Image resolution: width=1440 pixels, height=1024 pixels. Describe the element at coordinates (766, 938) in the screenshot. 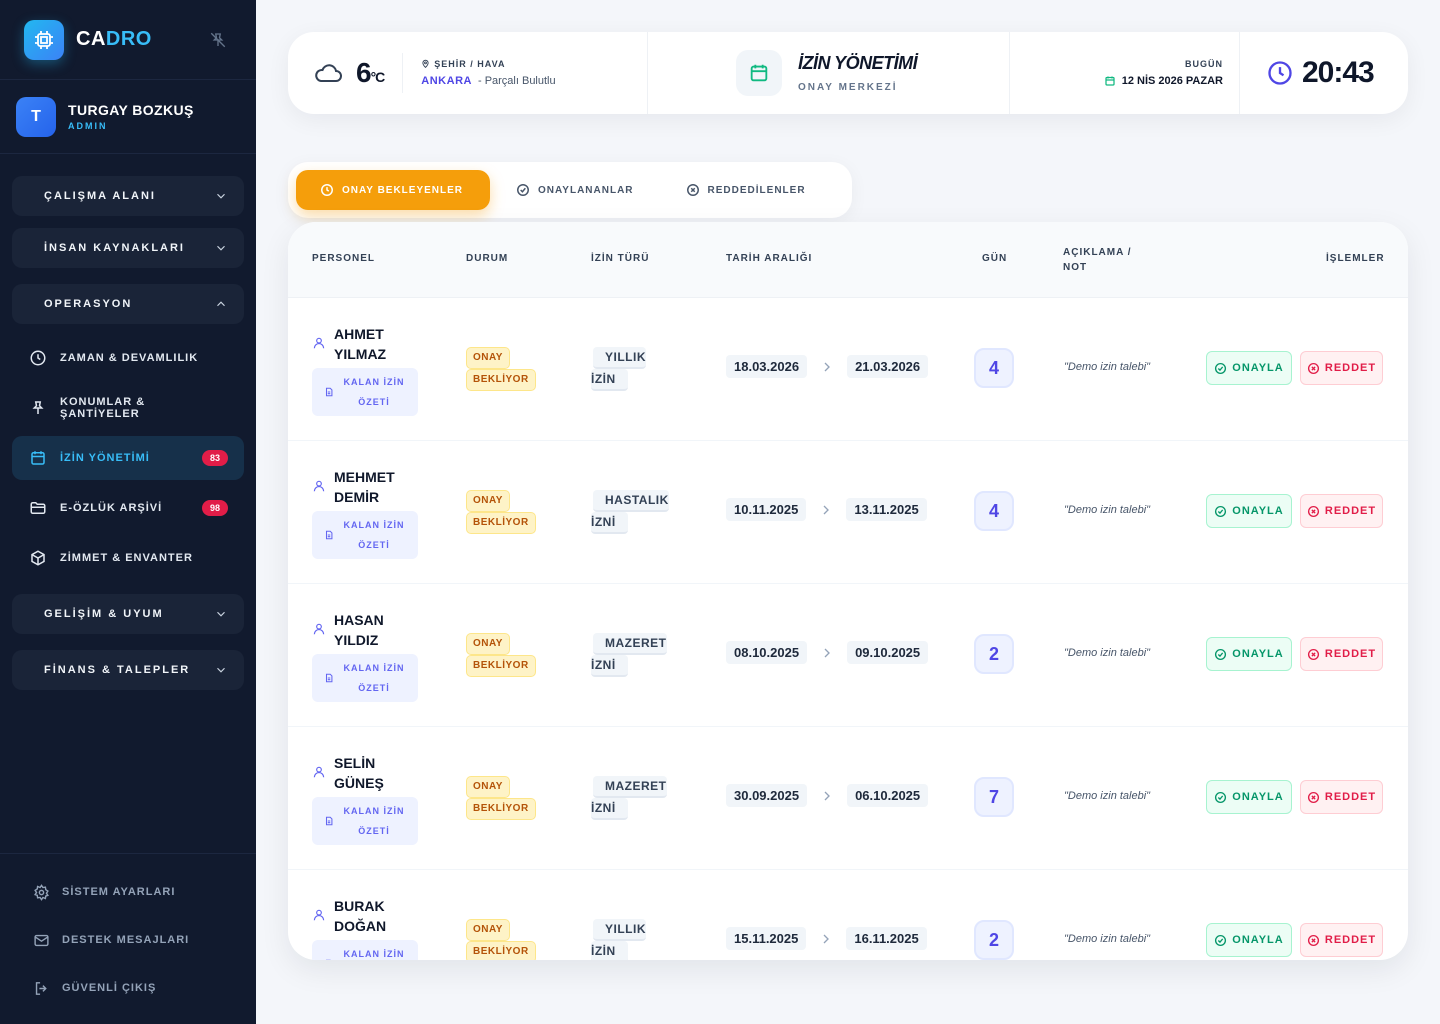

I see `start-date: 15.11.2025` at that location.